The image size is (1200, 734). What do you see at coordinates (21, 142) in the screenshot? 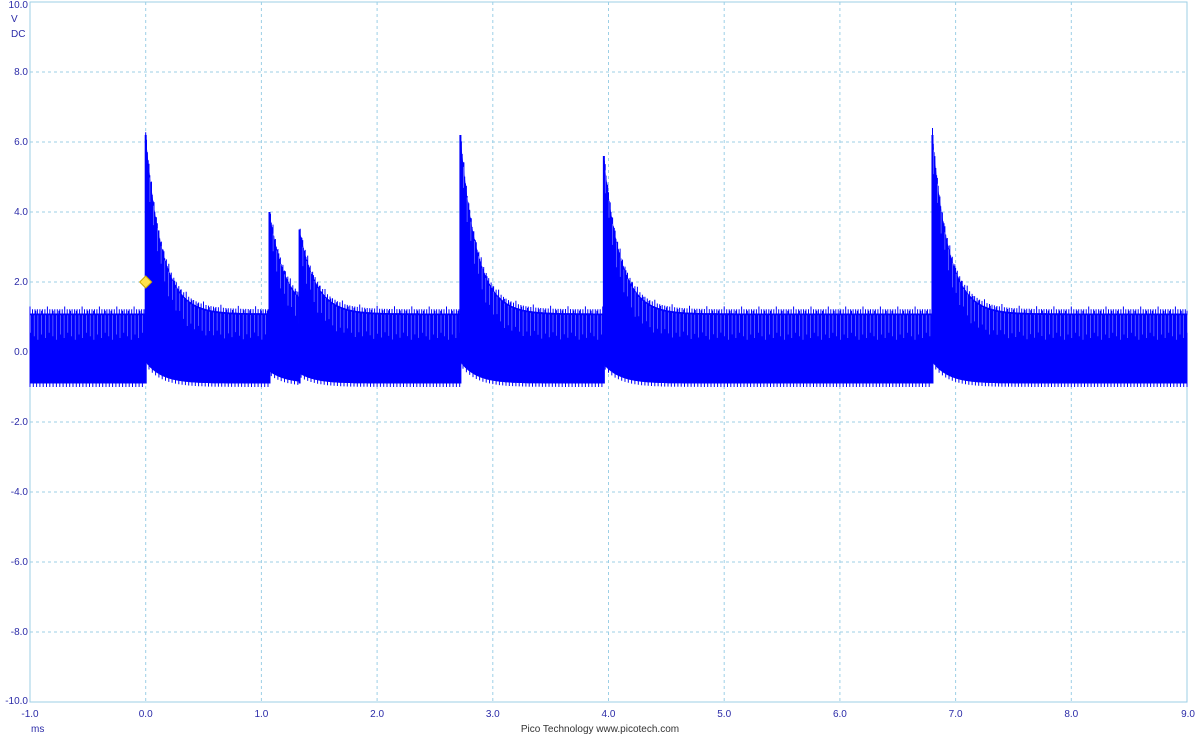
I see `y-tick-label: 6.0` at bounding box center [21, 142].